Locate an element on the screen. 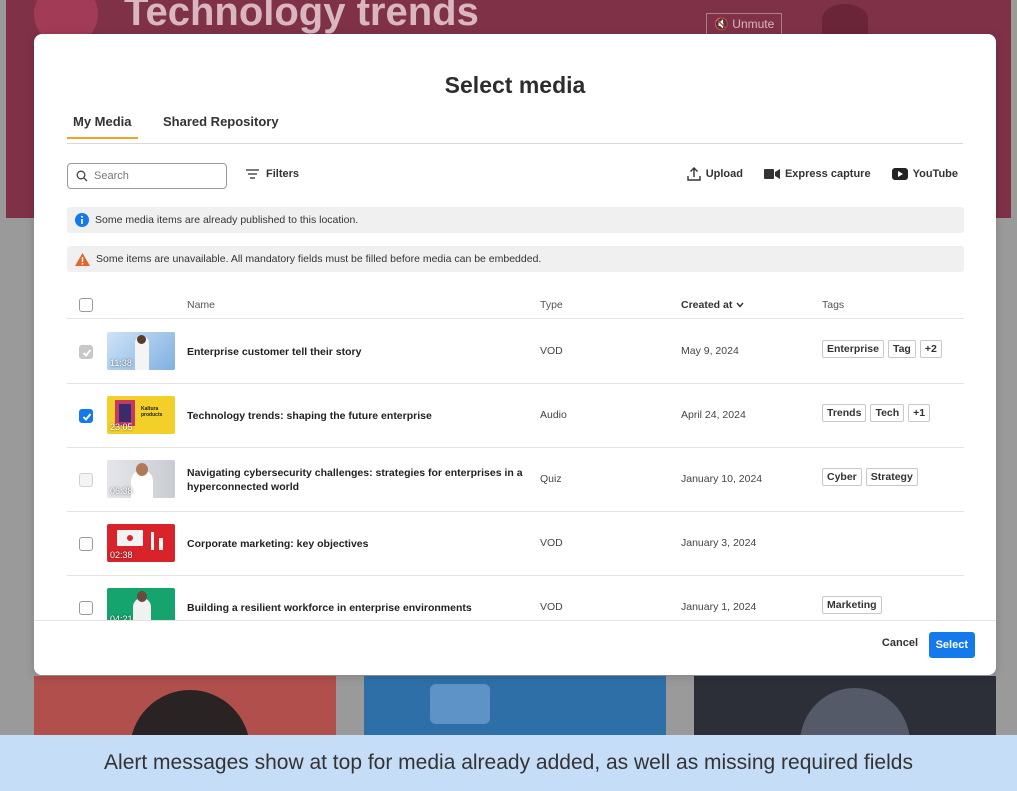 This screenshot has height=791, width=1017. upload-label: Upload is located at coordinates (724, 174).